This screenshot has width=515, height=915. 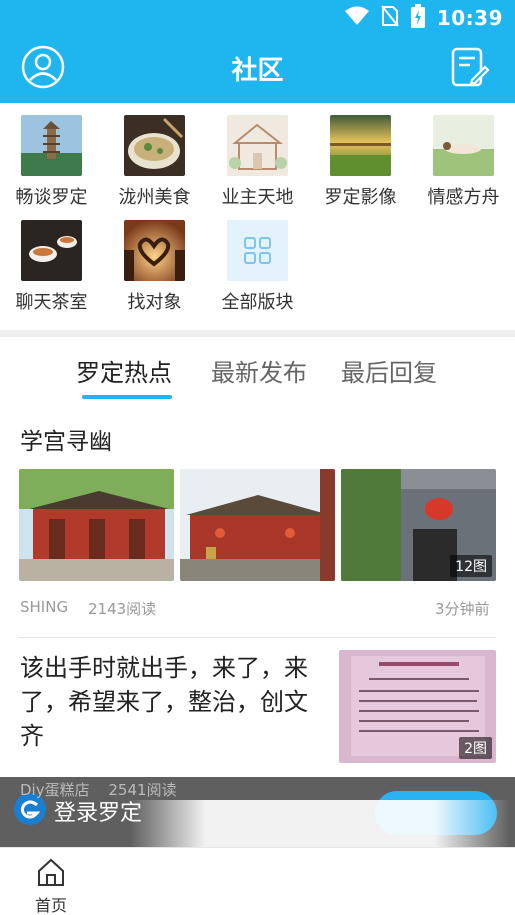 I want to click on post-title: 学宫寻幽, so click(x=66, y=439).